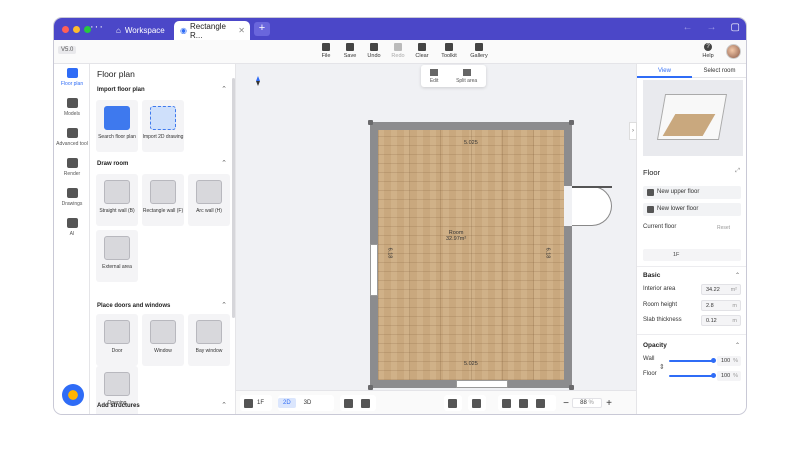 The height and width of the screenshot is (450, 800). I want to click on redo-button: Redo, so click(398, 50).